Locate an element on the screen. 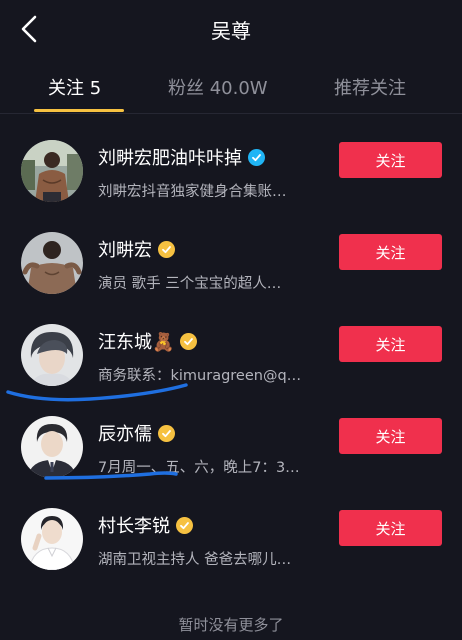 The image size is (462, 640). user-row: 村长李锐 湖南卫视主持人 爸爸去哪儿… 关注 is located at coordinates (231, 554).